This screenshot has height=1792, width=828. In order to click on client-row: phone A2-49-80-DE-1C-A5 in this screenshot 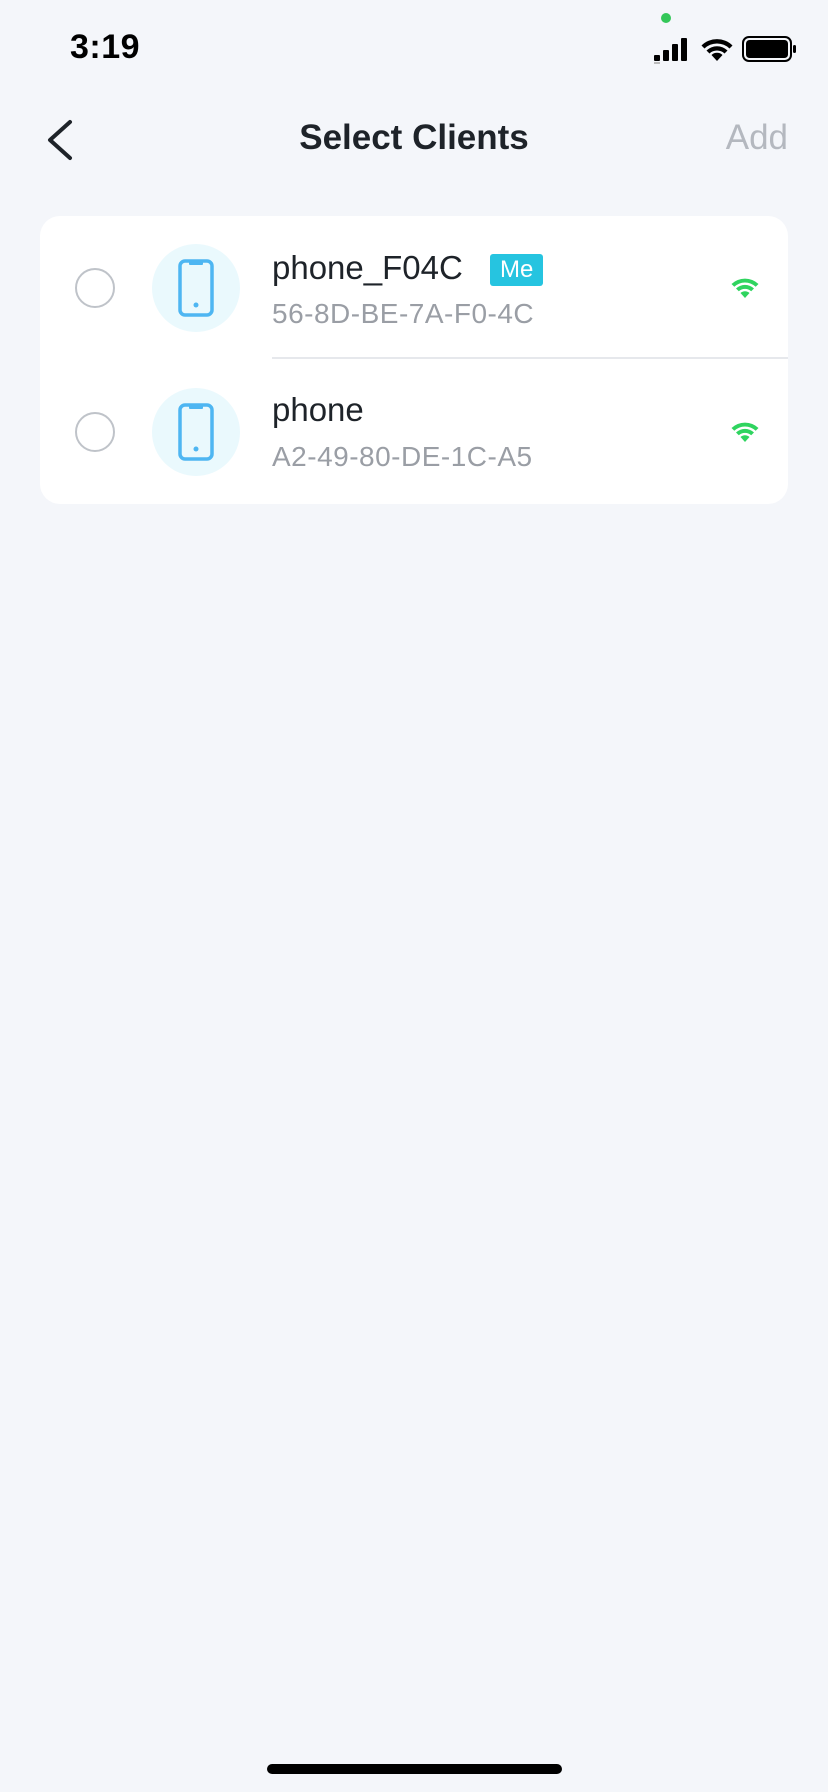, I will do `click(414, 431)`.